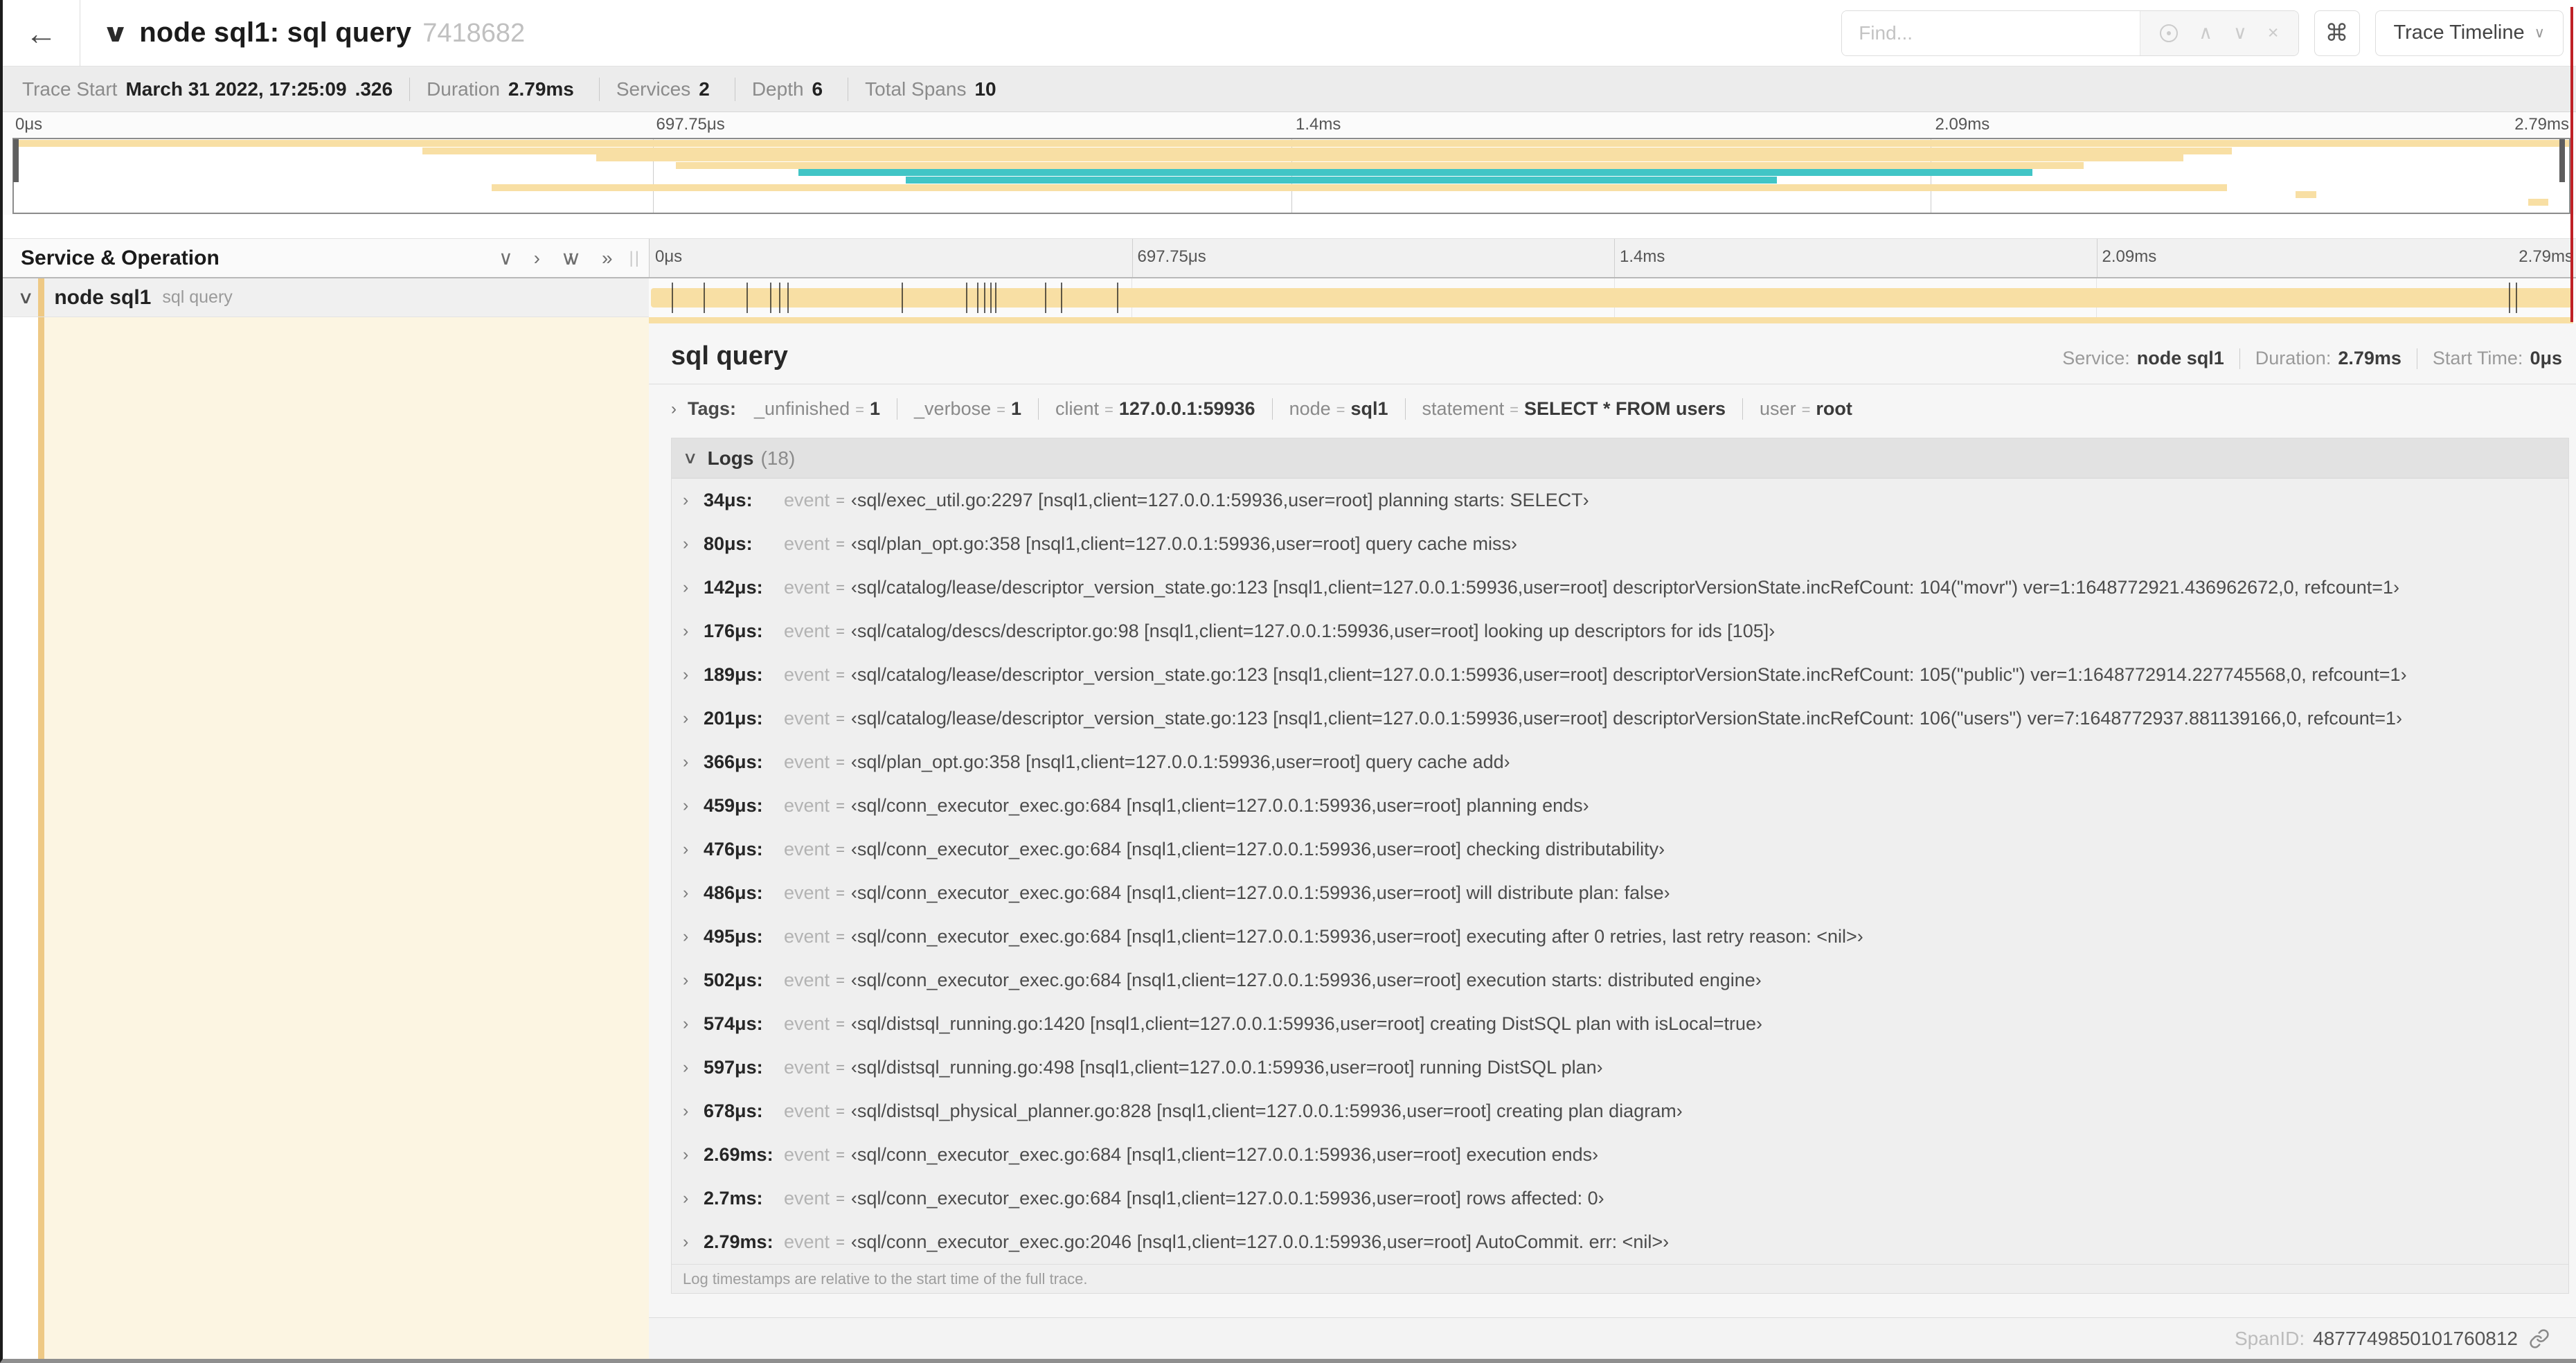  I want to click on span-row-timeline-cell, so click(1612, 297).